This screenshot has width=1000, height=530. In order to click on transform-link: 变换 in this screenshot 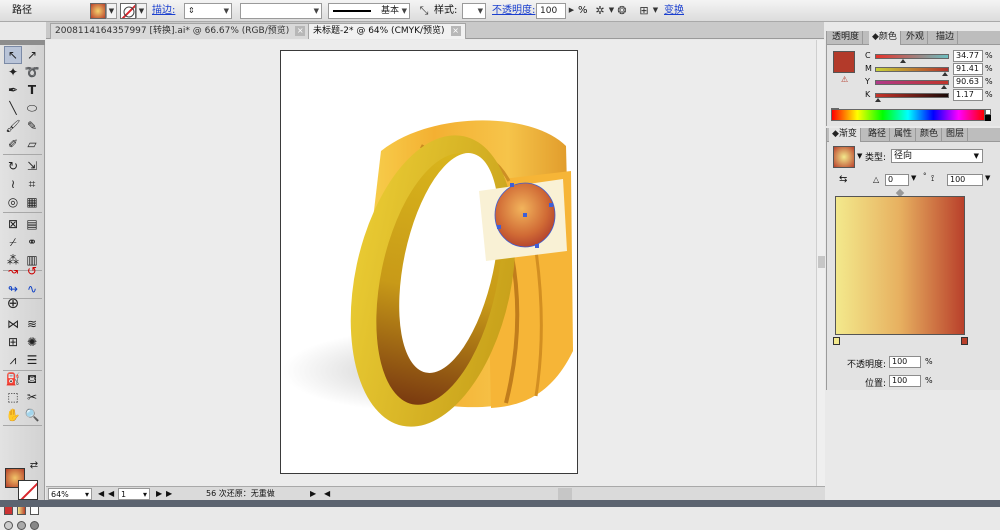, I will do `click(674, 11)`.